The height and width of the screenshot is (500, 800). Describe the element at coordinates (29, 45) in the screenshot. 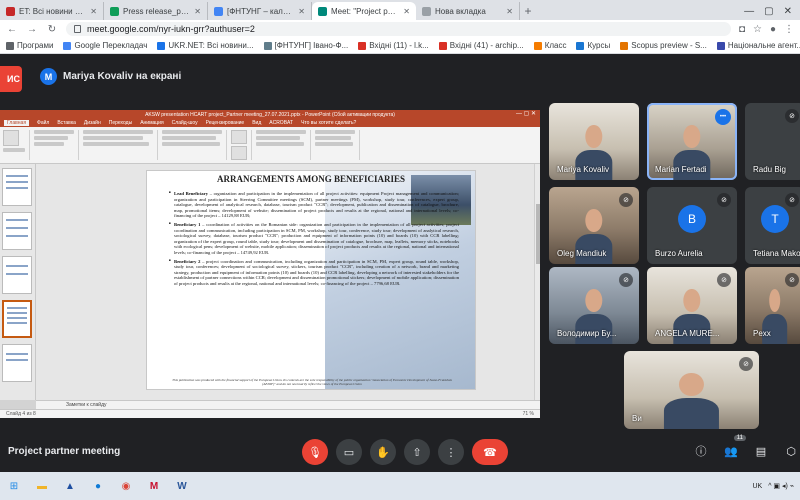

I see `bookmark-item: Програми` at that location.